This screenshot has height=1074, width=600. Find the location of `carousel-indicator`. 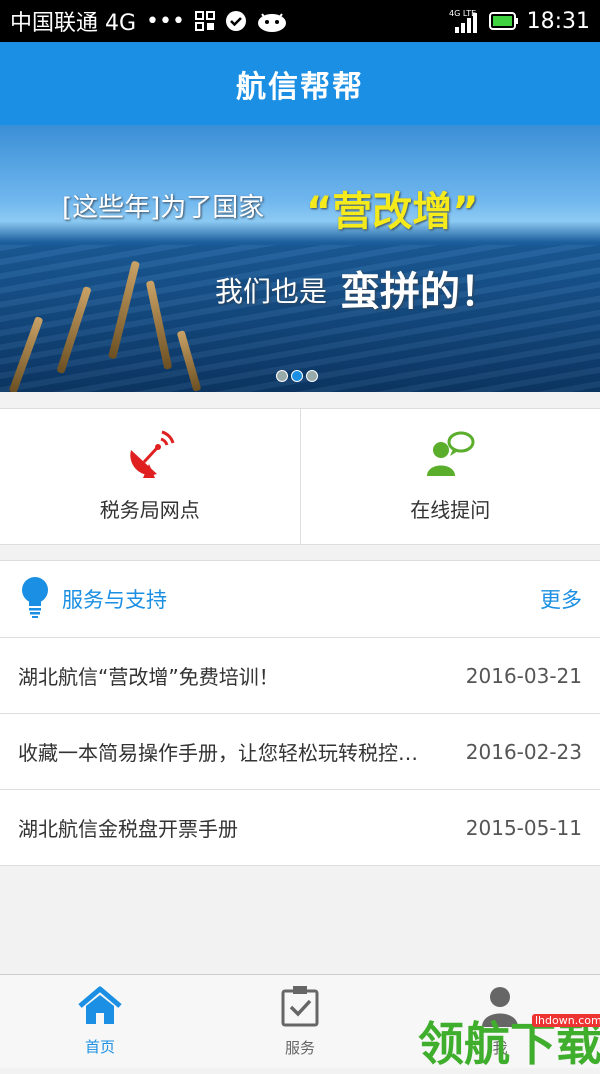

carousel-indicator is located at coordinates (297, 376).